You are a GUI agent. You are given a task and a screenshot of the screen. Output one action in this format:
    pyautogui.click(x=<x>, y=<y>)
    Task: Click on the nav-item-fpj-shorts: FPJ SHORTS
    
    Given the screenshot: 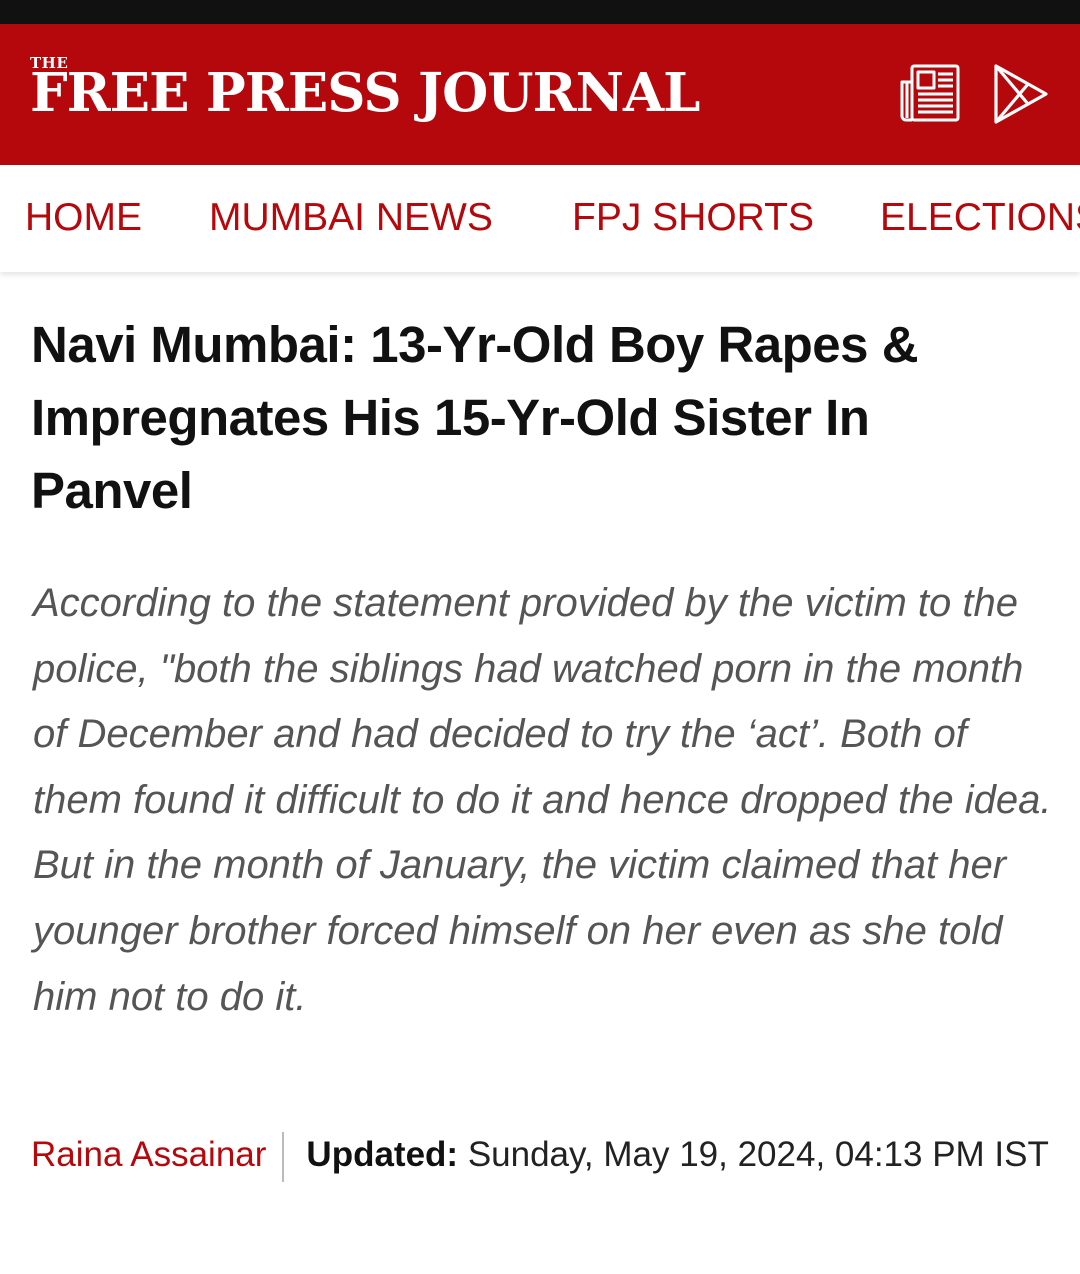 What is the action you would take?
    pyautogui.click(x=693, y=218)
    